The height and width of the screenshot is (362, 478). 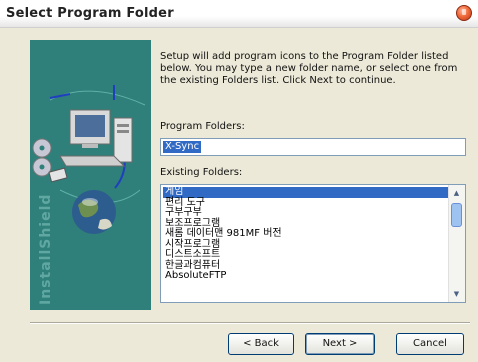 I want to click on scroll-down-icon: ▼, so click(x=456, y=294).